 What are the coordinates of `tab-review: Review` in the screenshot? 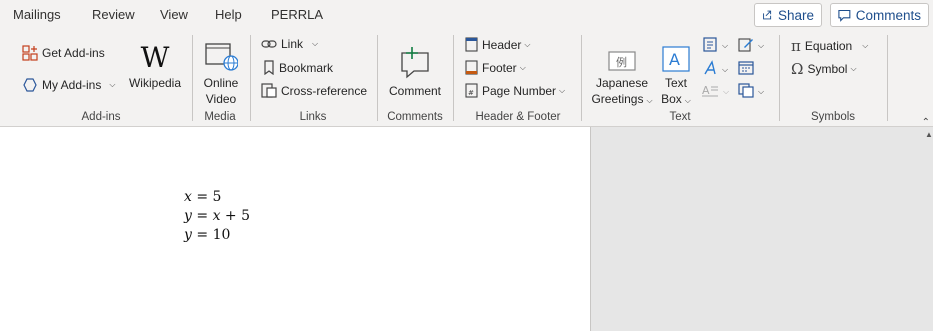 It's located at (113, 14).